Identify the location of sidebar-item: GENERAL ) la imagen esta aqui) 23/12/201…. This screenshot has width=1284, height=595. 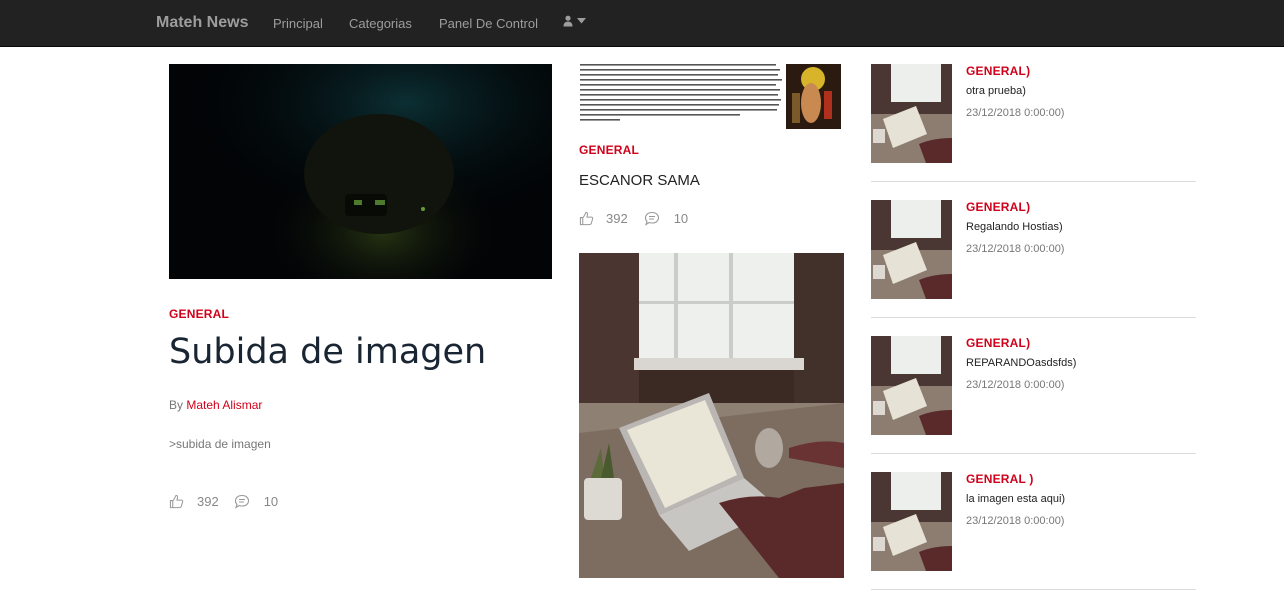
(1033, 533).